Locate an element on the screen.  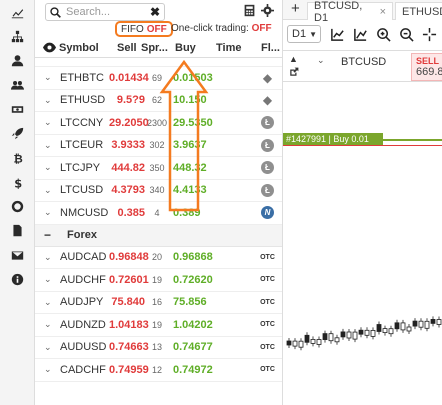
zoom-out-icon is located at coordinates (406, 34).